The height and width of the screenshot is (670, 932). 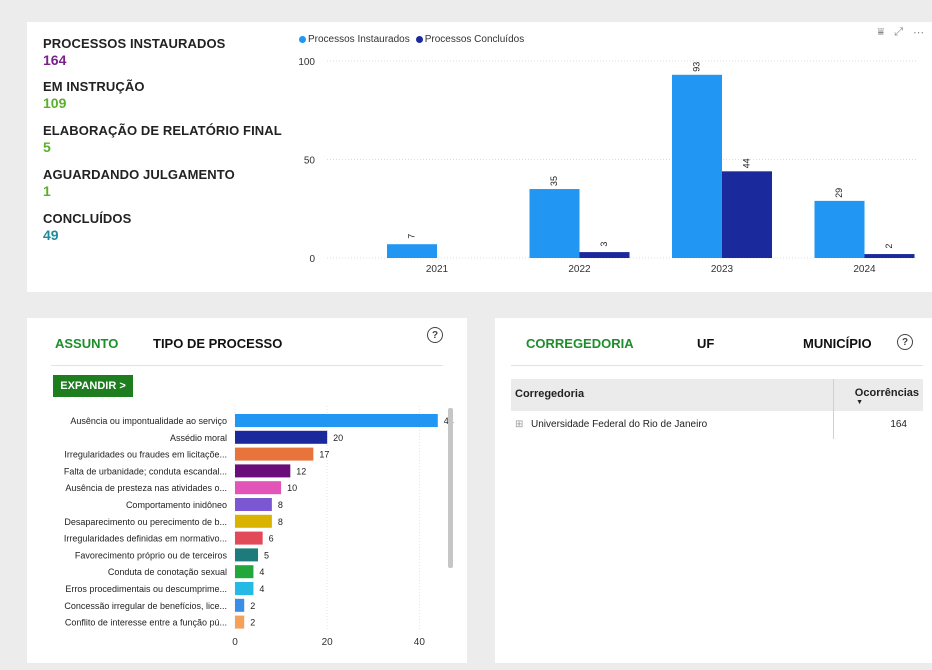 I want to click on expand-row-icon: ⊞, so click(x=519, y=424).